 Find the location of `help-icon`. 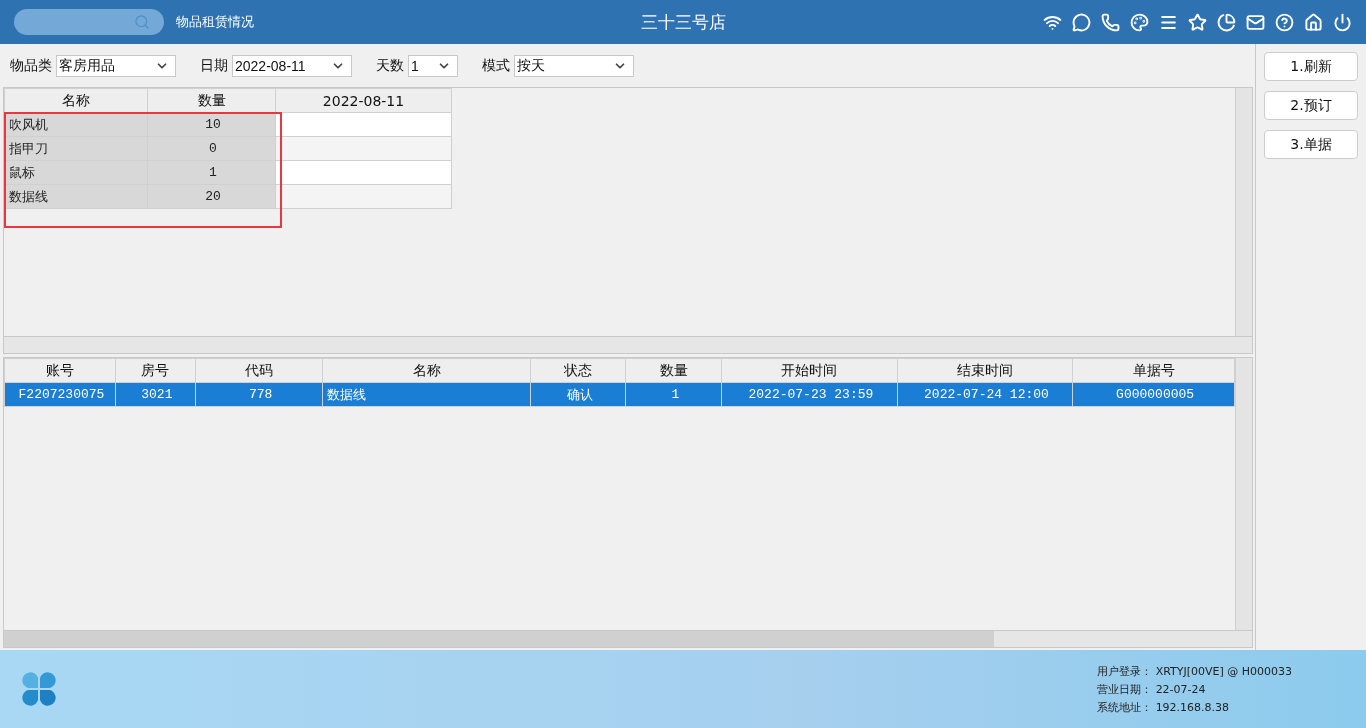

help-icon is located at coordinates (1284, 22).